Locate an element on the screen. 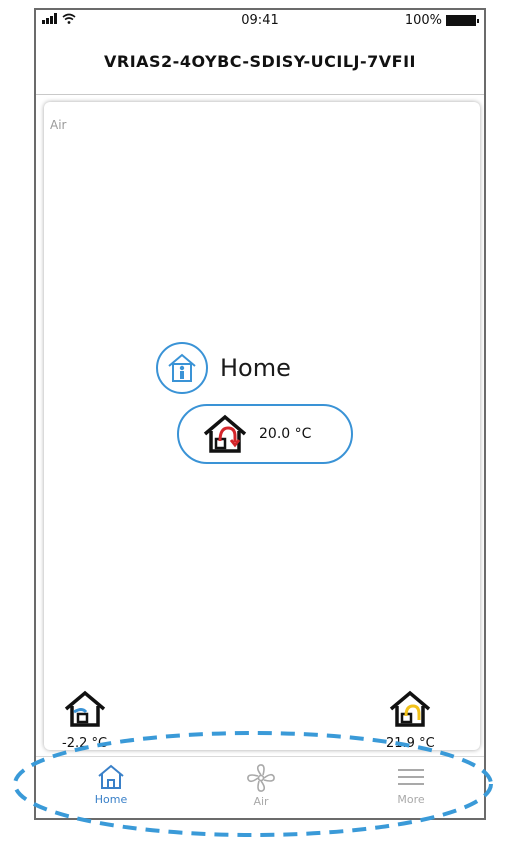 Image resolution: width=505 pixels, height=855 pixels. card-label: Air is located at coordinates (58, 125).